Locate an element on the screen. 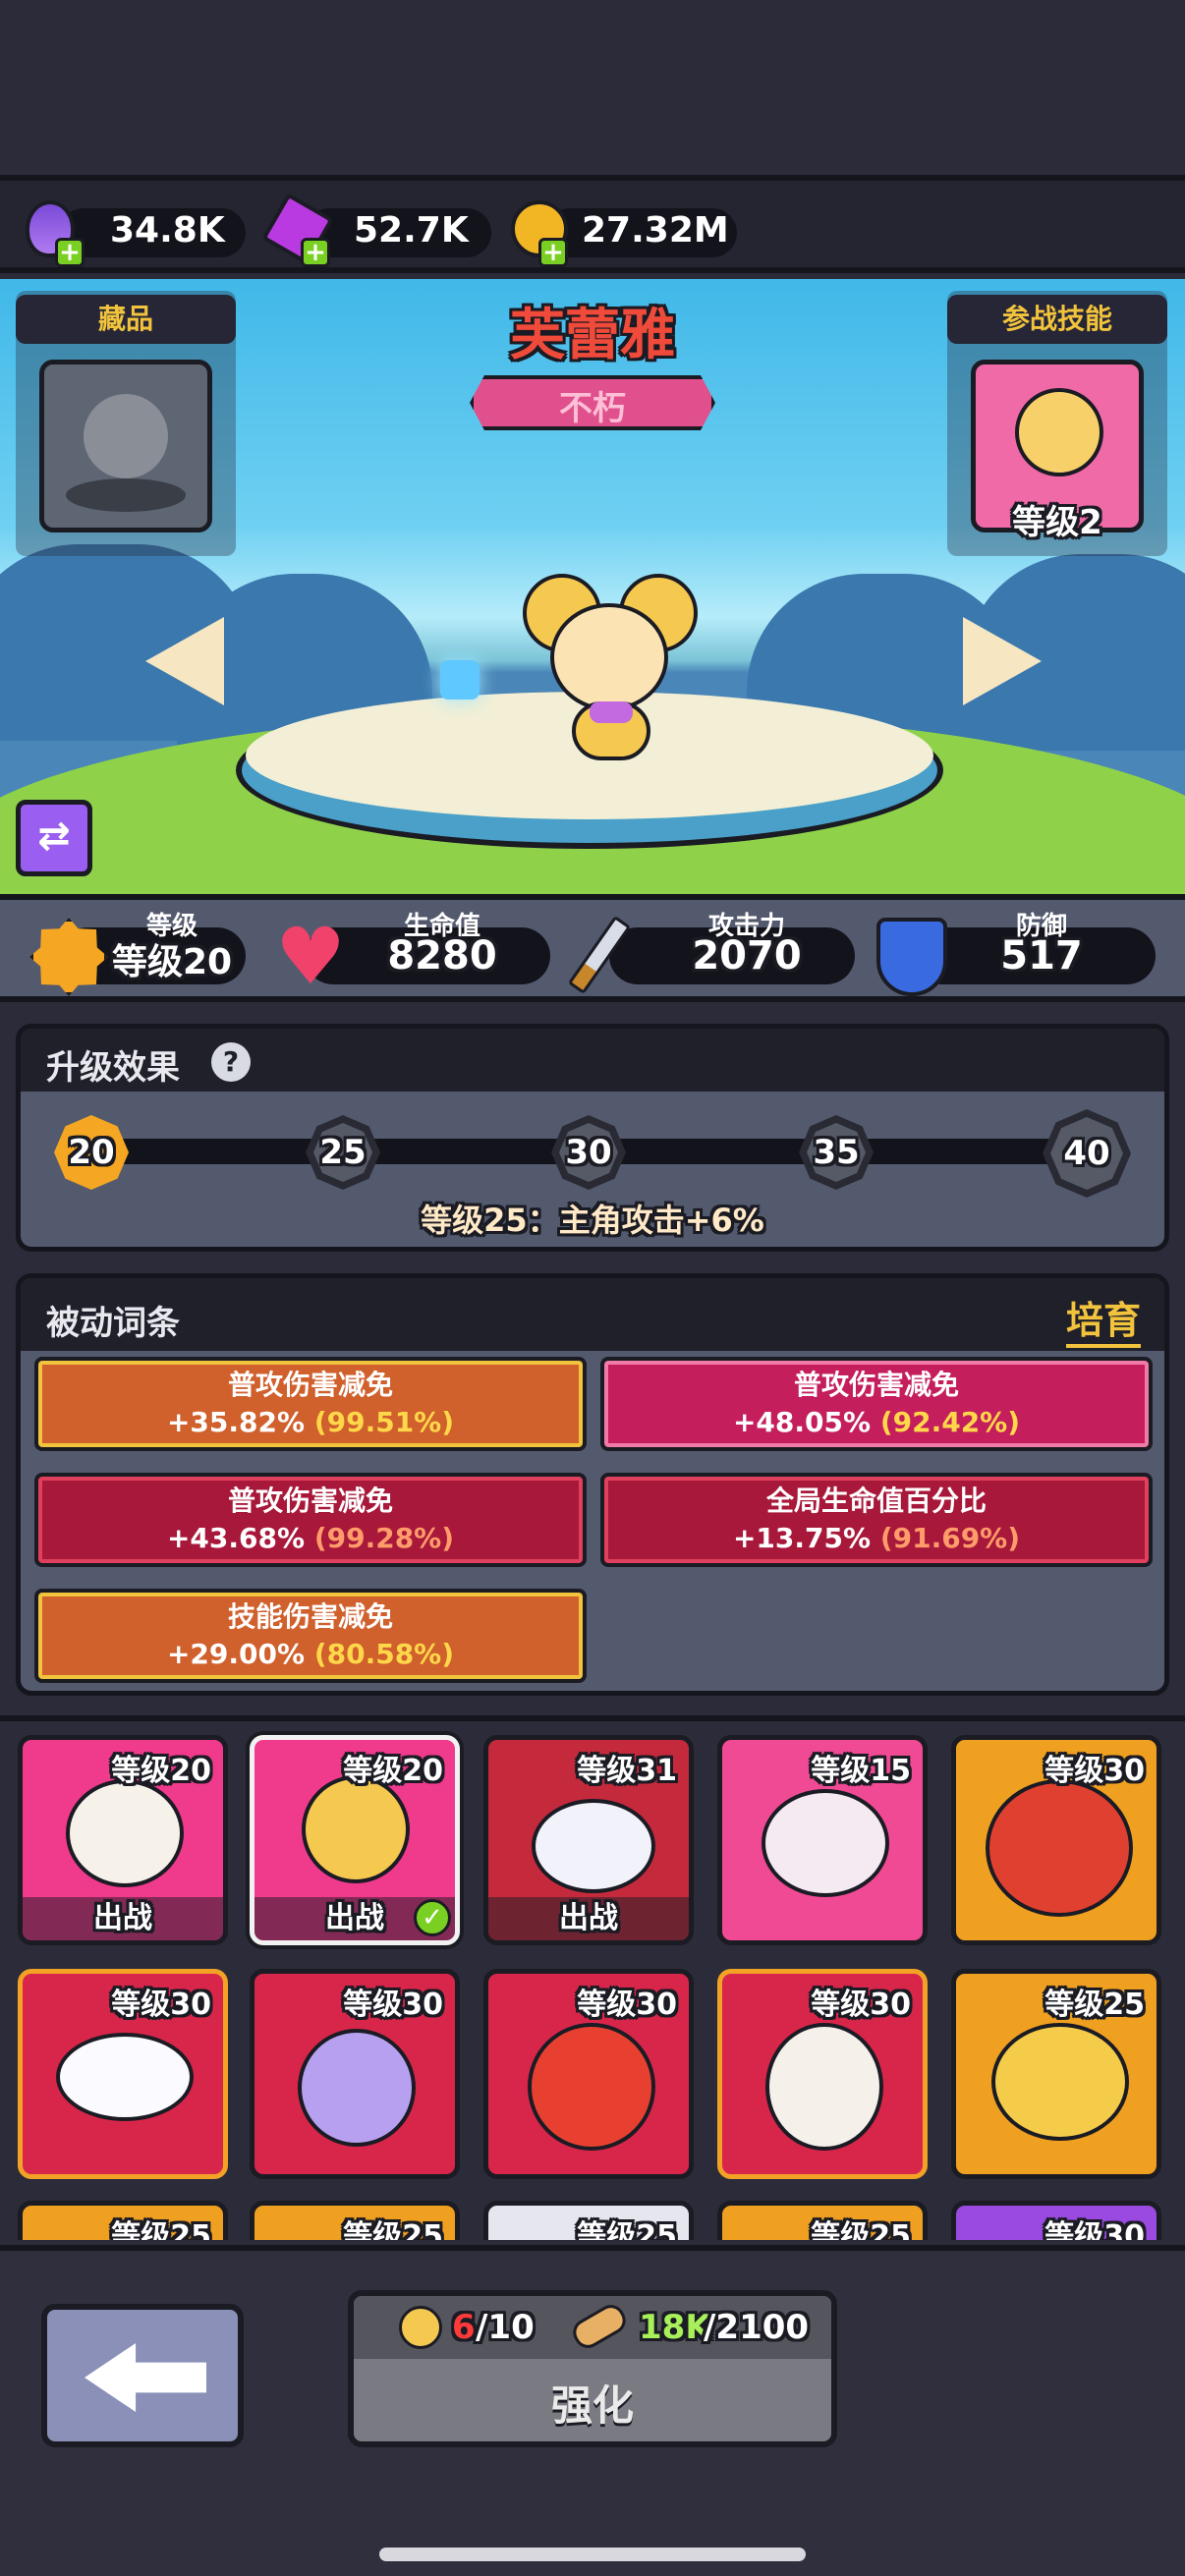  passive-affix-header is located at coordinates (592, 1314).